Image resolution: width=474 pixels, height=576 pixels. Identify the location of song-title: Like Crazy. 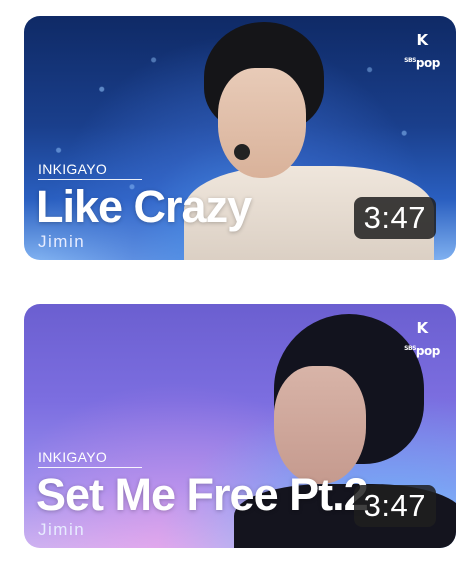
(144, 206).